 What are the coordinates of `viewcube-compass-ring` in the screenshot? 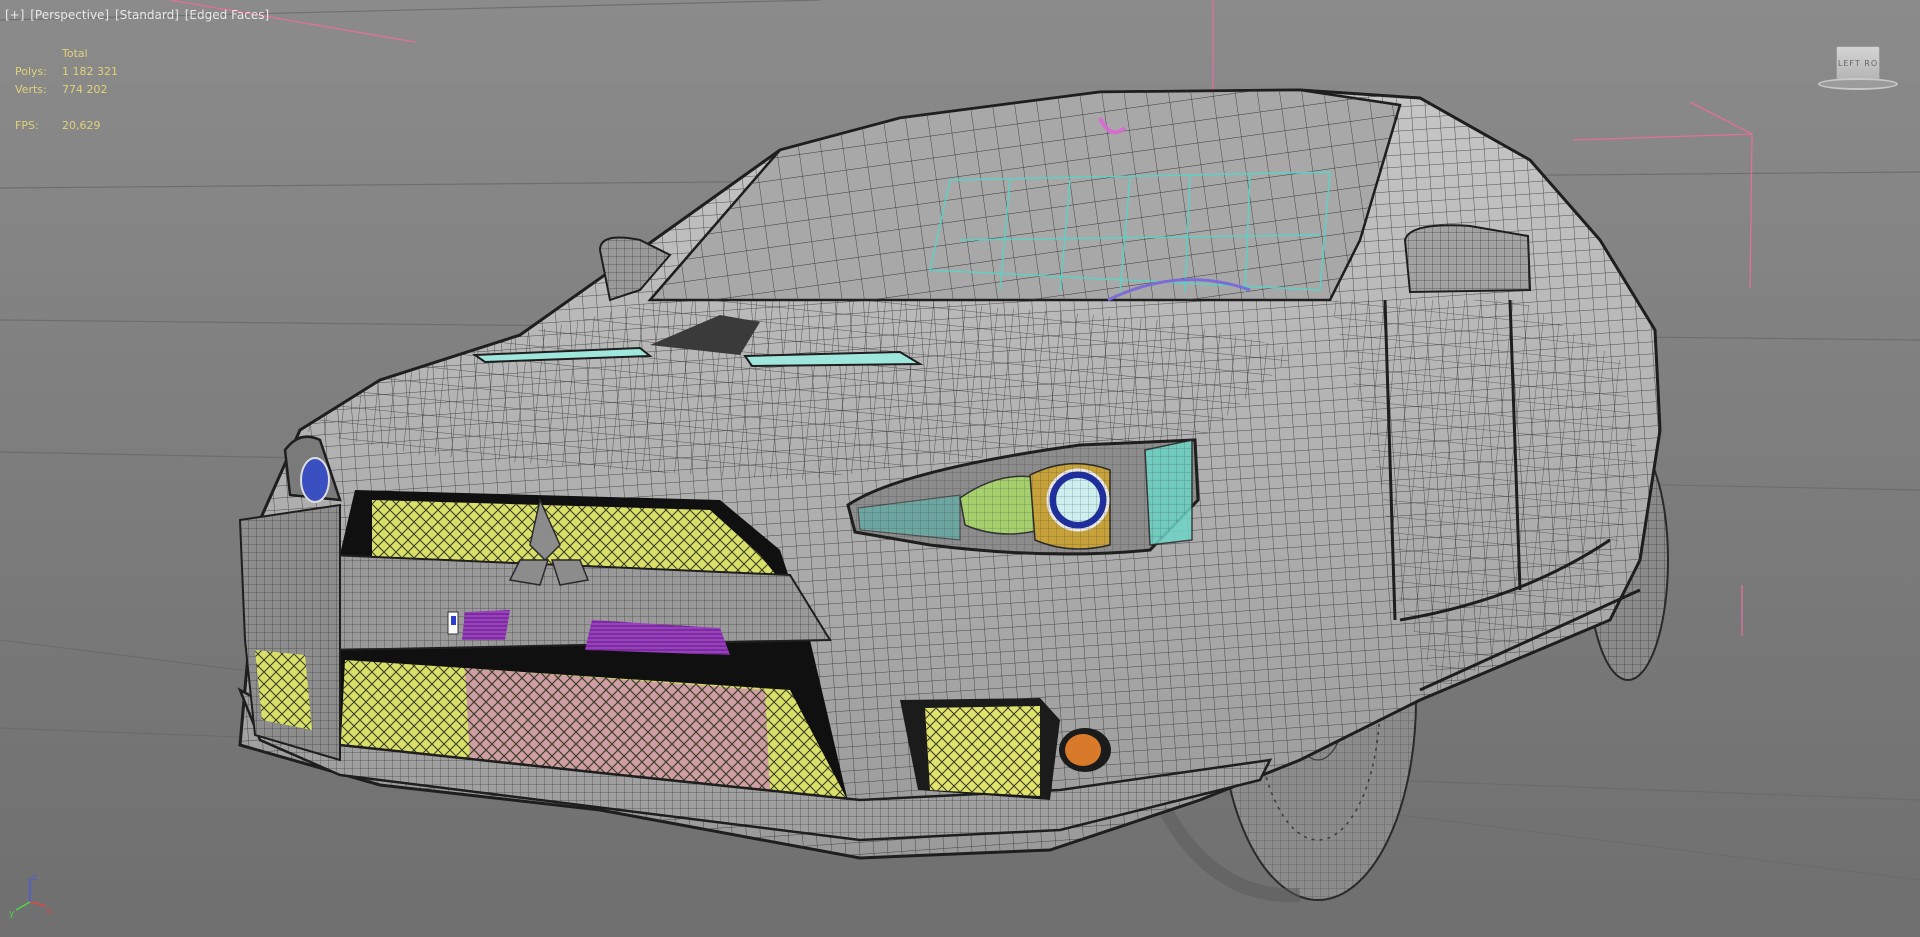 It's located at (1858, 84).